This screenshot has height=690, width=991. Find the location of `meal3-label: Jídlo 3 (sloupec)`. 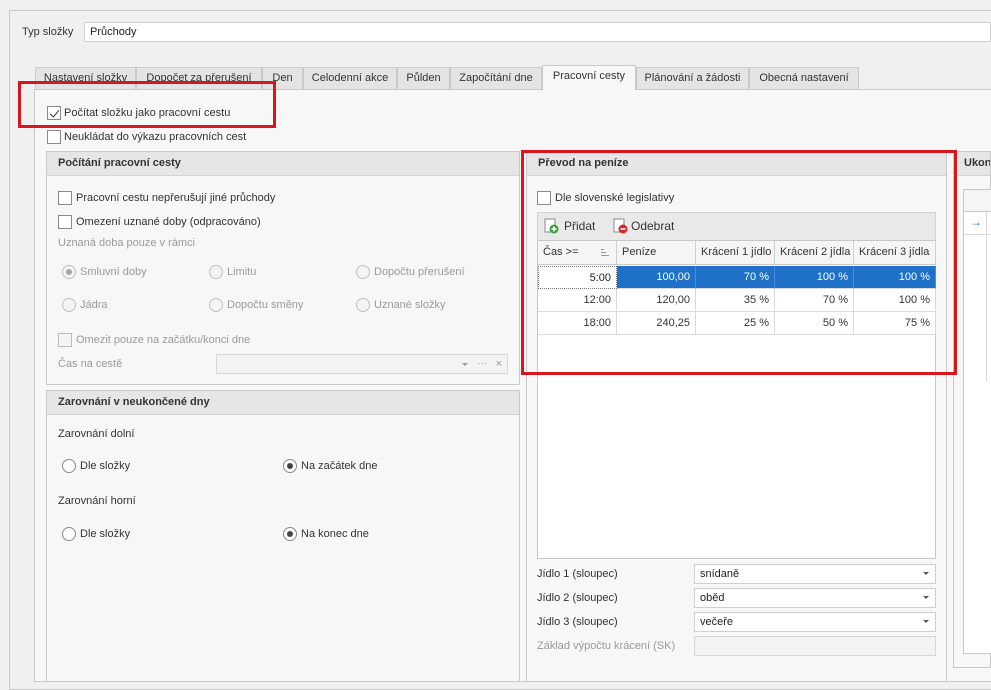

meal3-label: Jídlo 3 (sloupec) is located at coordinates (577, 622).